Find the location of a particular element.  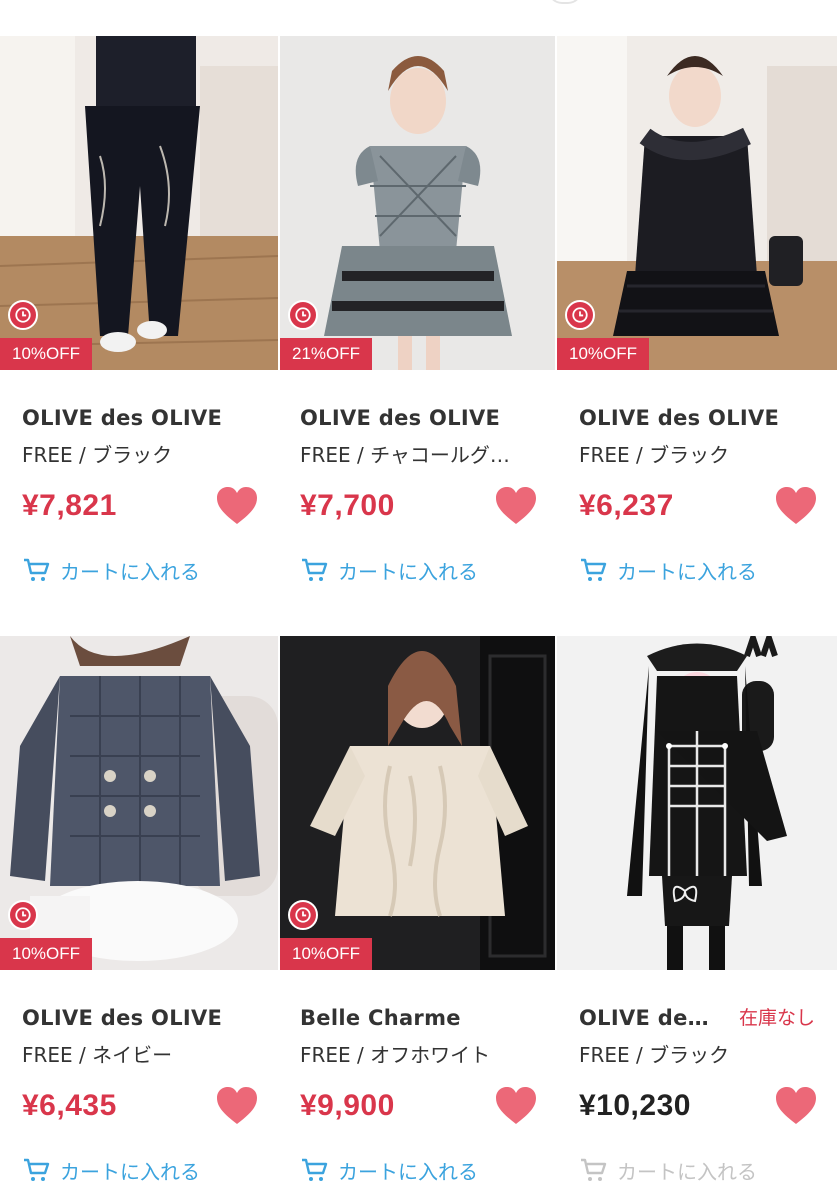

top-bar is located at coordinates (418, 18).